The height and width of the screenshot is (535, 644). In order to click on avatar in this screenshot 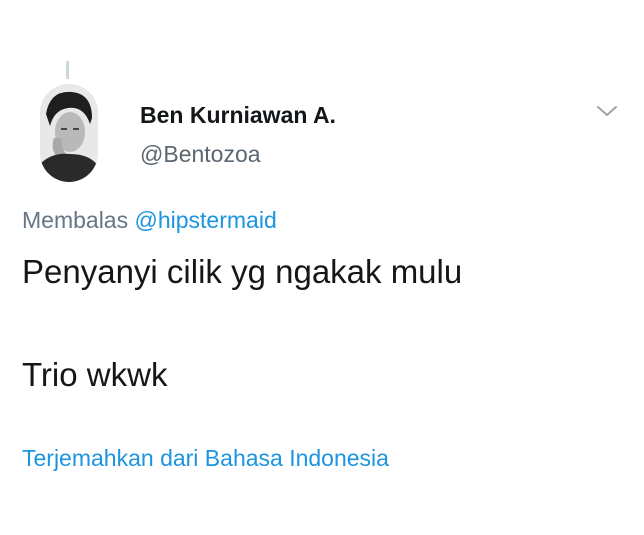, I will do `click(69, 133)`.